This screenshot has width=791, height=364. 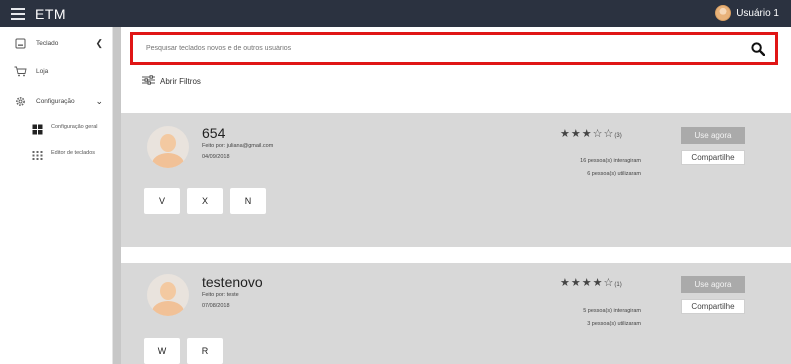 I want to click on rating-stars: ★★★★☆(1), so click(x=591, y=282).